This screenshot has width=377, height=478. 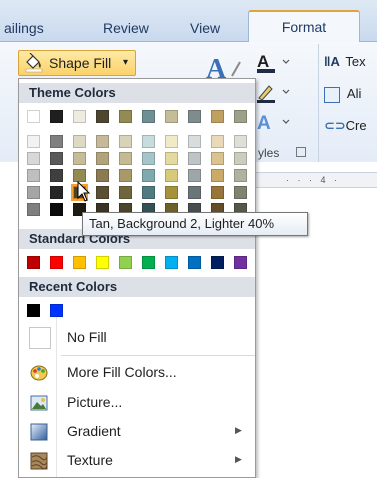 What do you see at coordinates (205, 28) in the screenshot?
I see `tab-view: View` at bounding box center [205, 28].